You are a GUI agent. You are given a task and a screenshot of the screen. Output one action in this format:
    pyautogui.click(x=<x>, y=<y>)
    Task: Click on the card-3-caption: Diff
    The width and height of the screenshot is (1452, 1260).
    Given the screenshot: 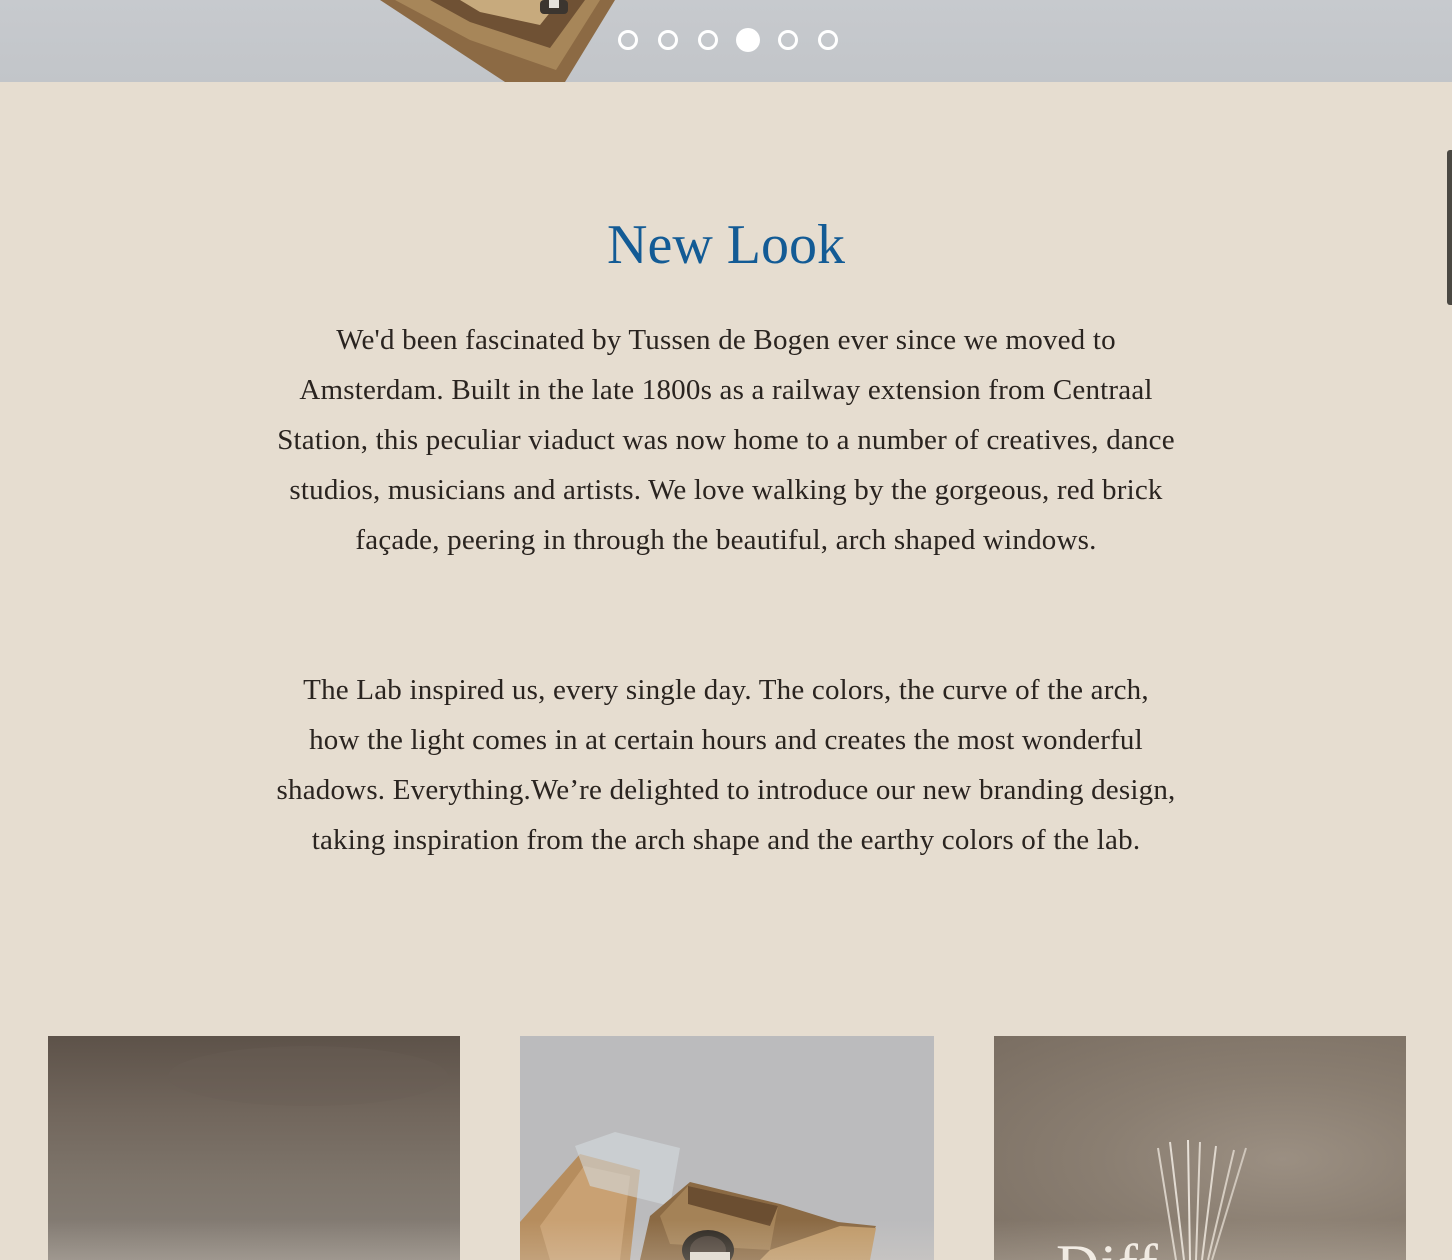 What is the action you would take?
    pyautogui.click(x=1107, y=1246)
    